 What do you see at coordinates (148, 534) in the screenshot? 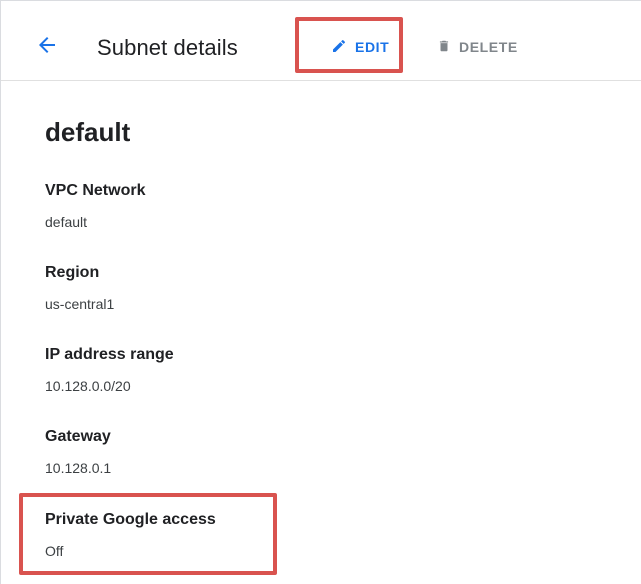
I see `private-access-highlight-box` at bounding box center [148, 534].